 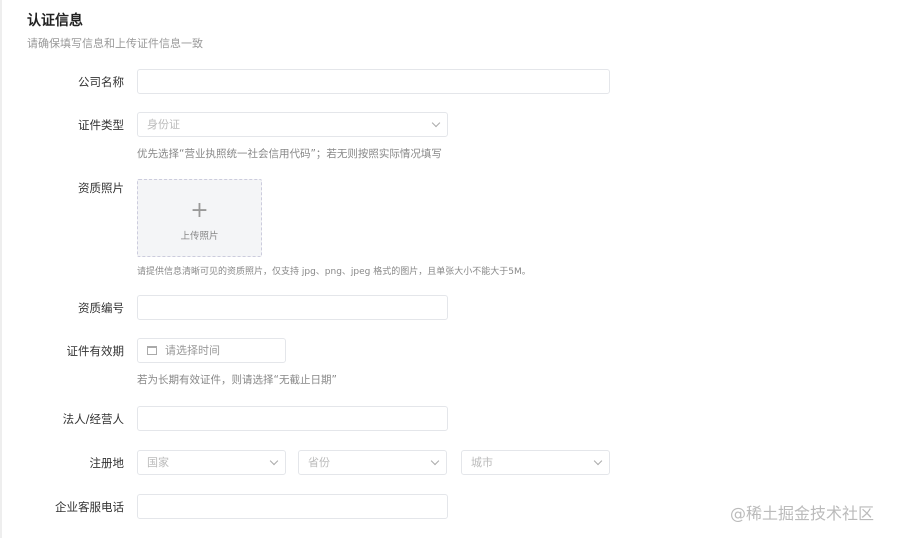 What do you see at coordinates (107, 463) in the screenshot?
I see `region-label: 注册地` at bounding box center [107, 463].